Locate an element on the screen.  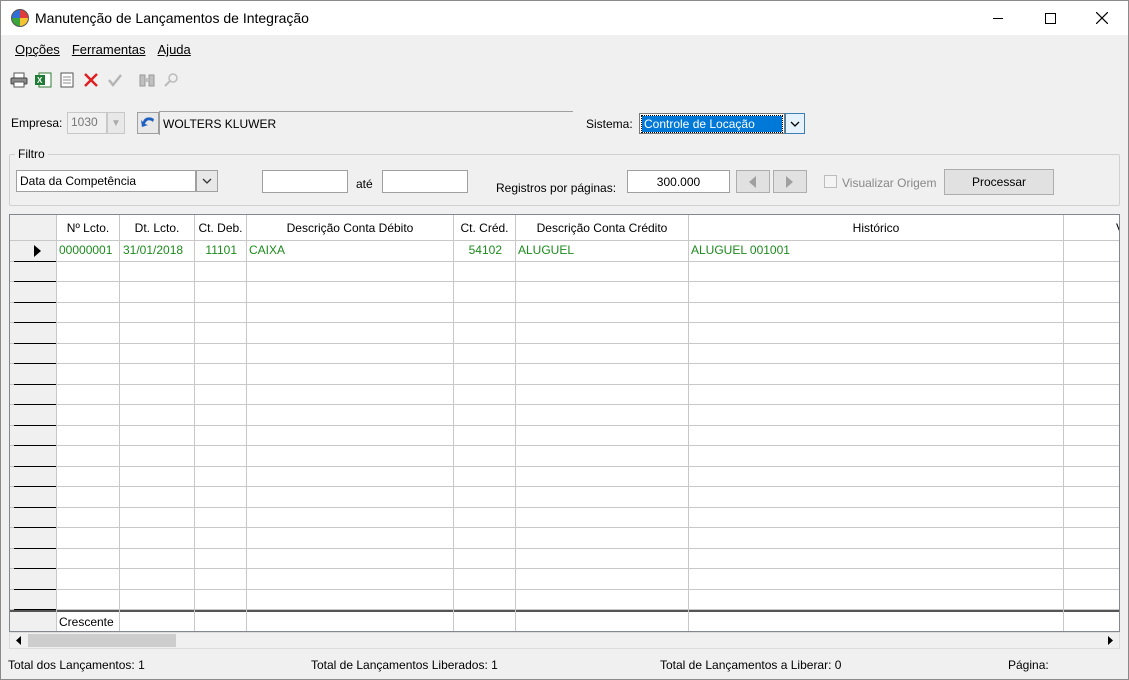
col-header-historico: Histórico is located at coordinates (876, 227).